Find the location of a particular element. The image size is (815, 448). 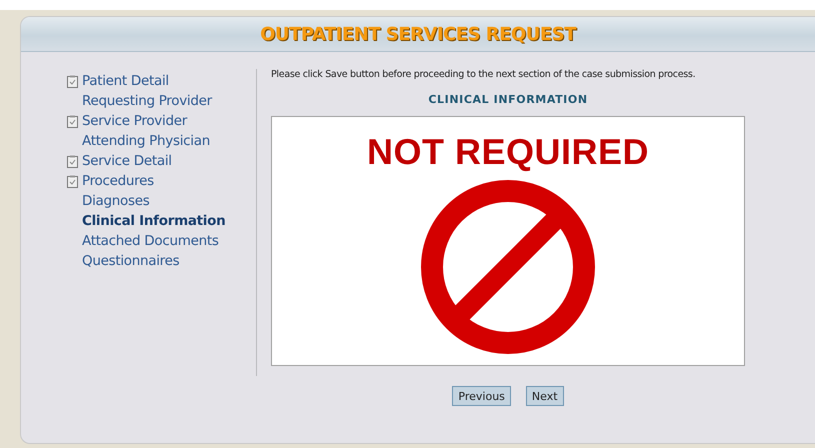

section-title: CLINICAL INFORMATION is located at coordinates (508, 99).